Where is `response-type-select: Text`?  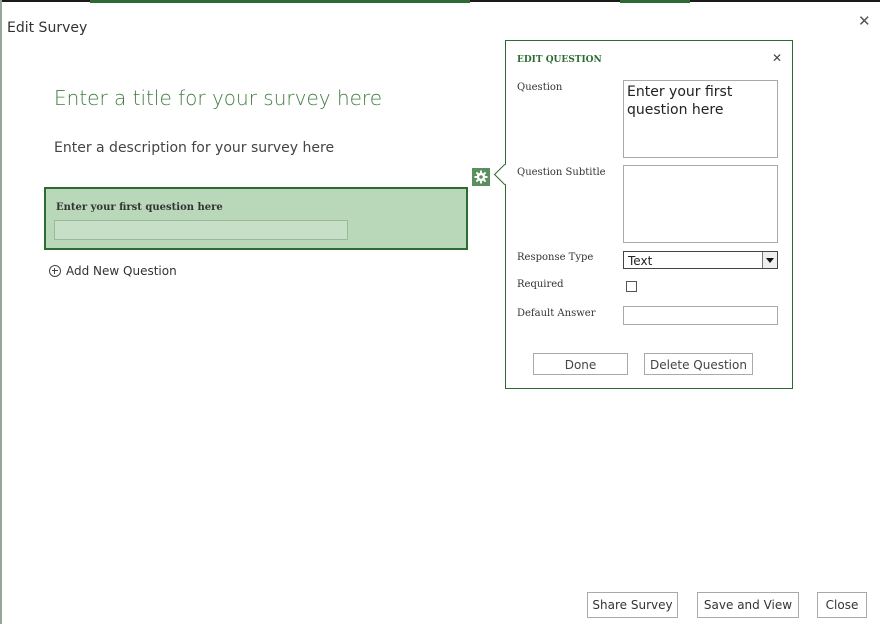
response-type-select: Text is located at coordinates (700, 260).